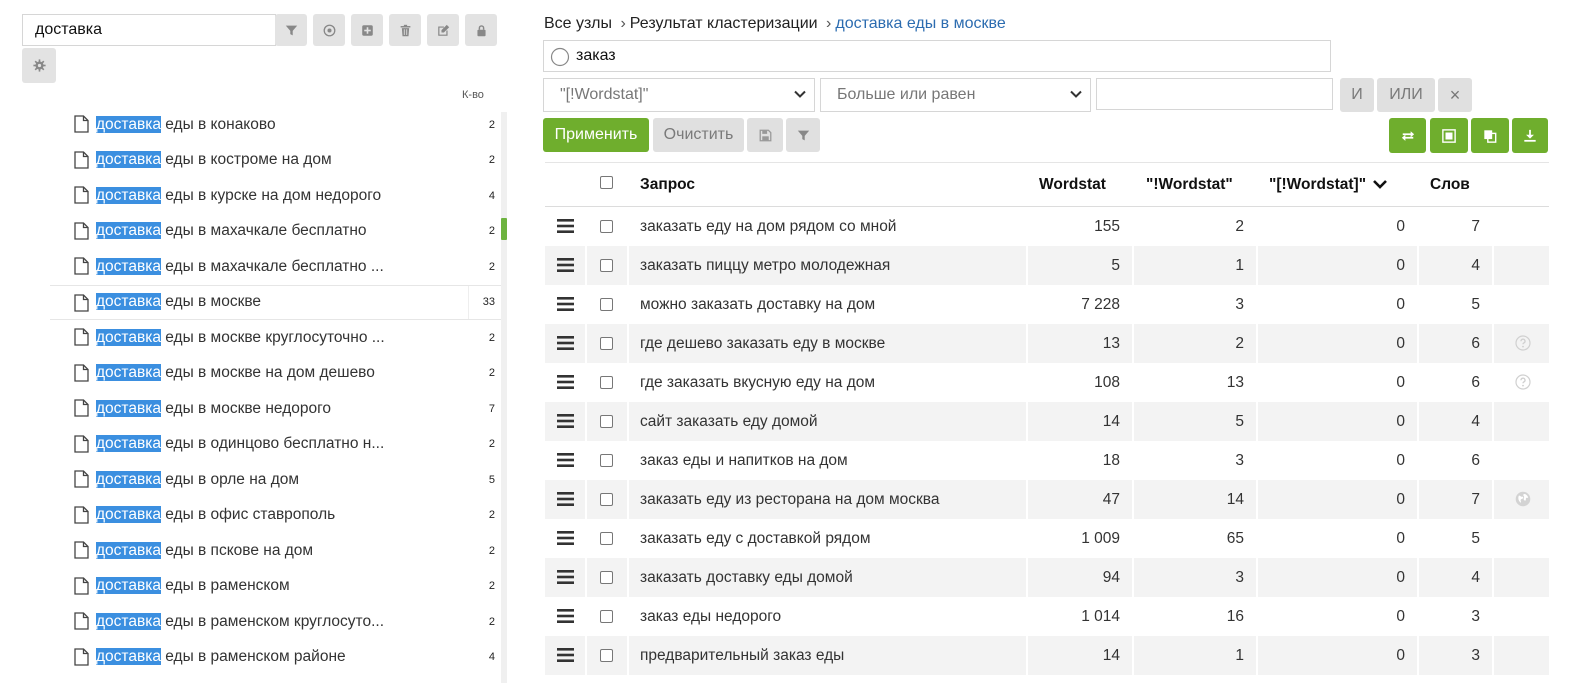 The image size is (1588, 683). Describe the element at coordinates (1047, 655) in the screenshot. I see `table-row: предварительный заказ еды 14 1 0 3` at that location.